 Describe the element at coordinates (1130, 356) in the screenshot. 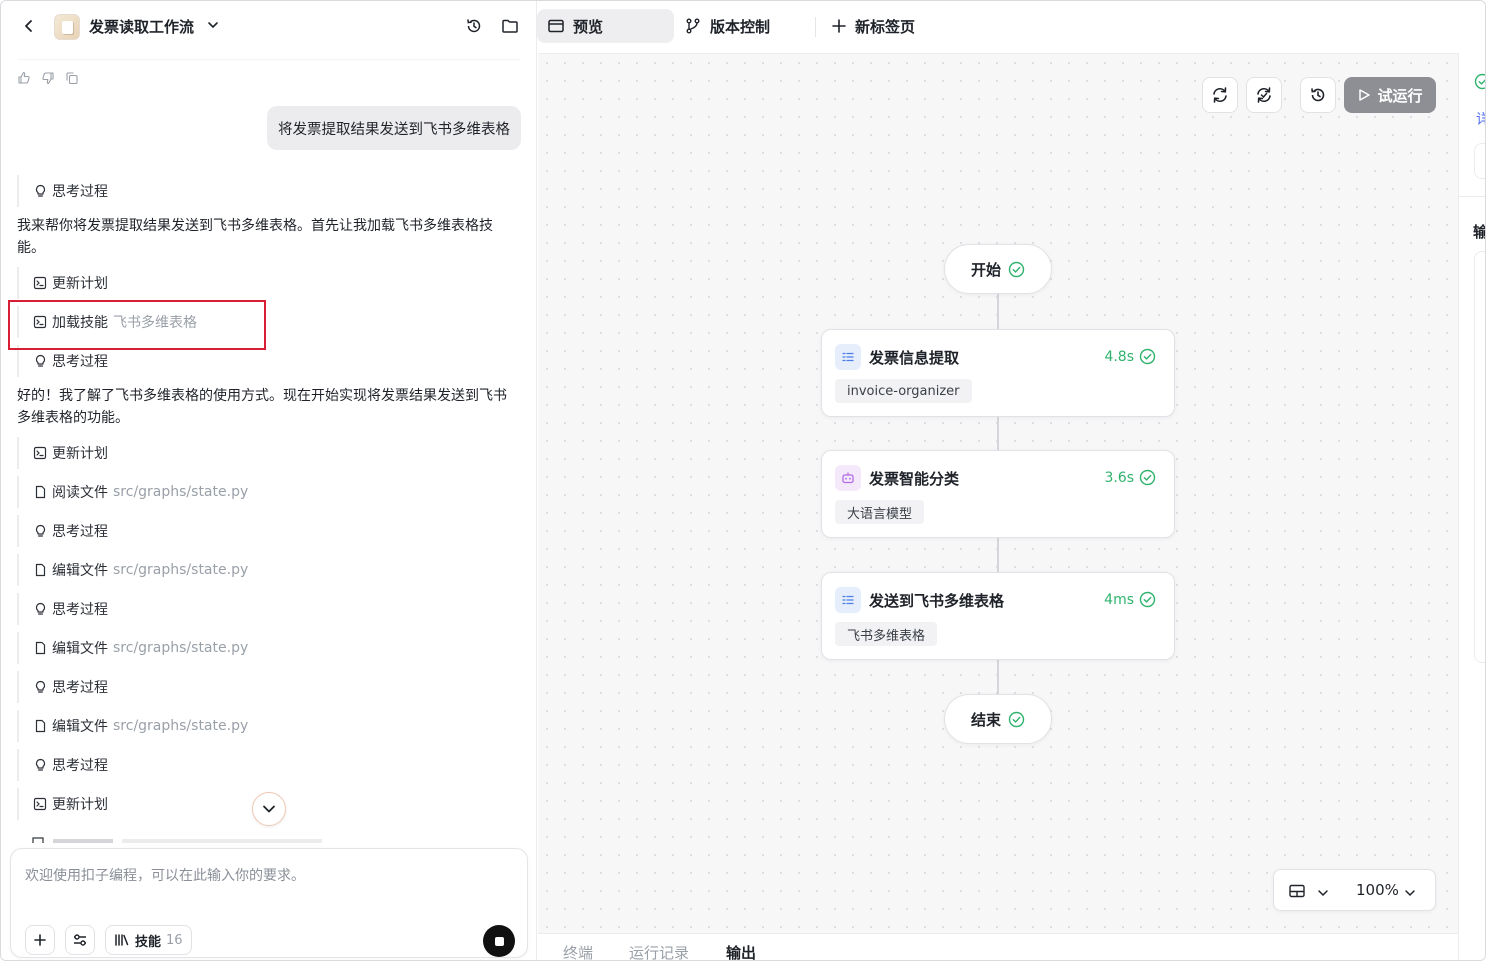

I see `node-duration: 4.8s` at that location.